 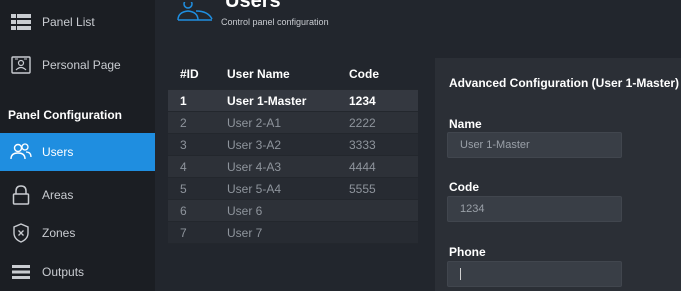 What do you see at coordinates (534, 274) in the screenshot?
I see `phone-field` at bounding box center [534, 274].